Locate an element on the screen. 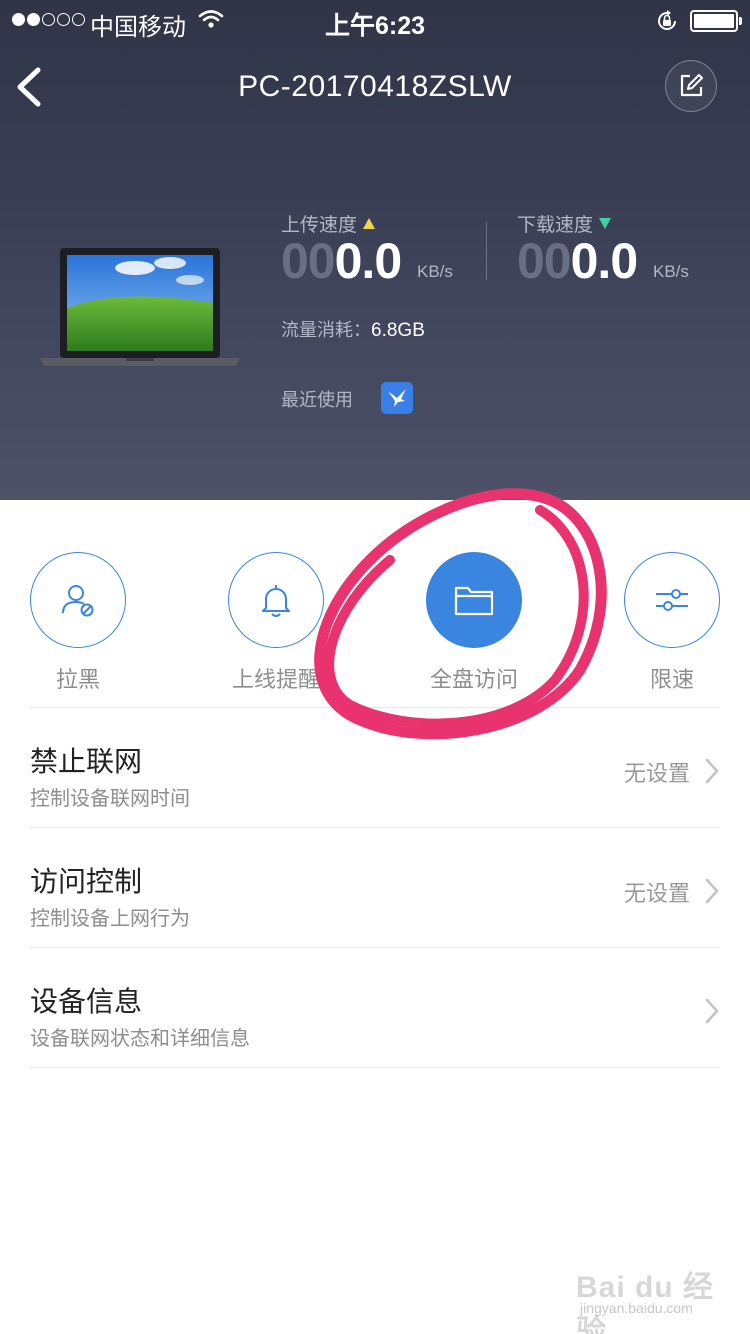 The width and height of the screenshot is (750, 1334). block-button: 拉黑 is located at coordinates (78, 623).